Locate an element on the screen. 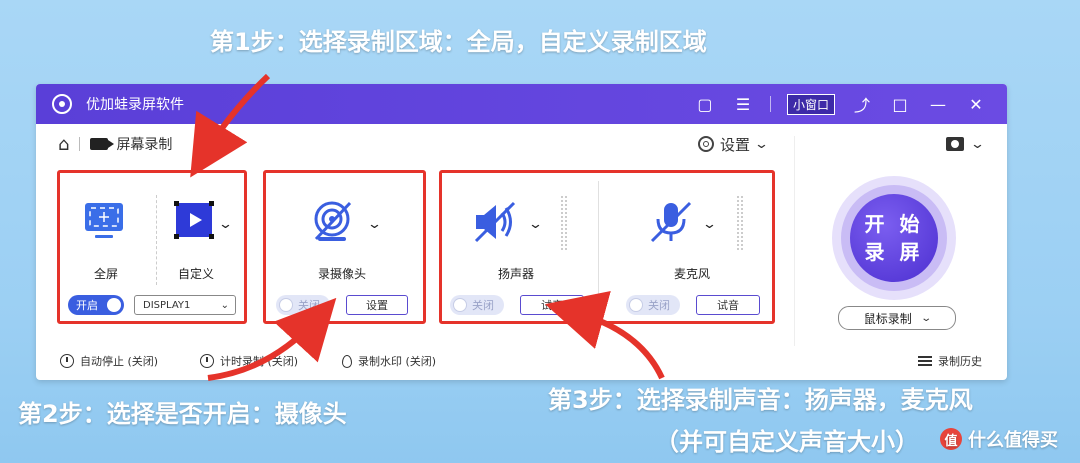  step3-arrow is located at coordinates (605, 335).